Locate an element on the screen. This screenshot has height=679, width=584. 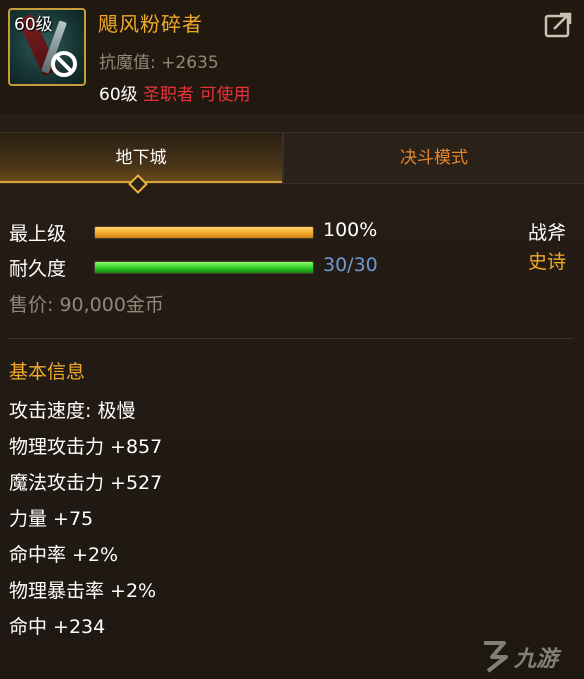
section-divider is located at coordinates (291, 338).